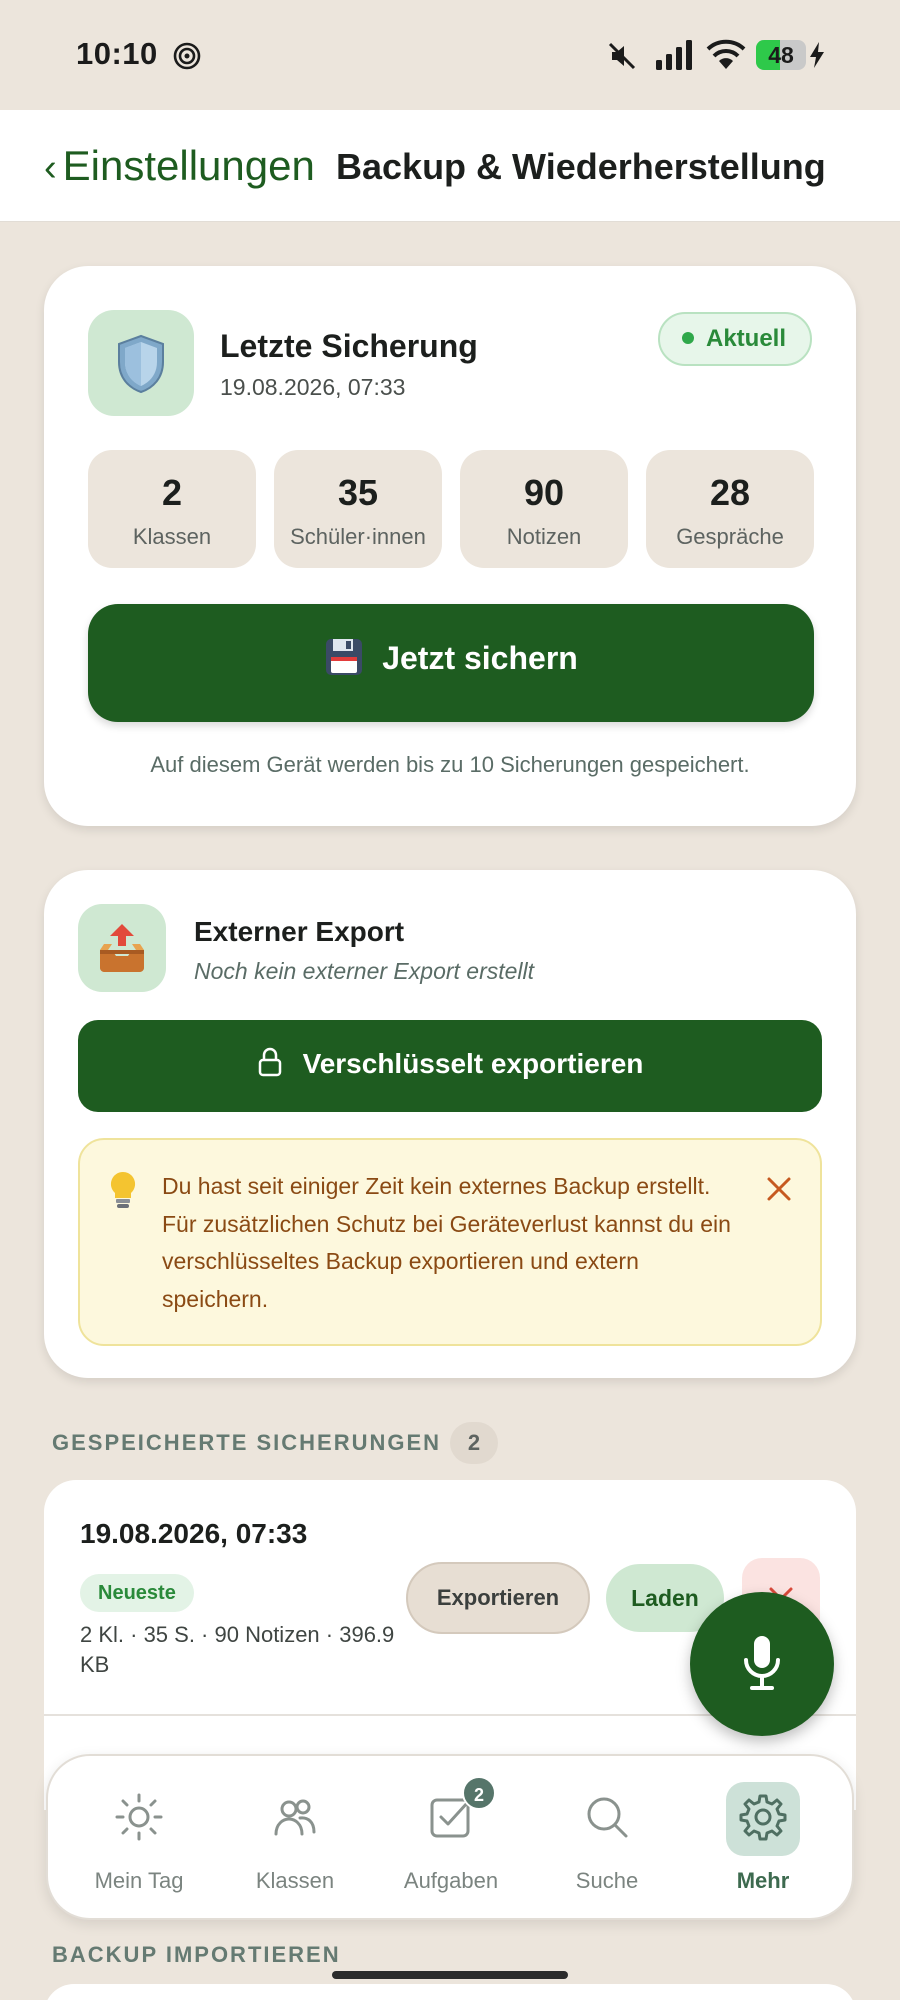 This screenshot has width=900, height=2000. Describe the element at coordinates (581, 166) in the screenshot. I see `page-title: Backup & Wiederherstellung` at that location.